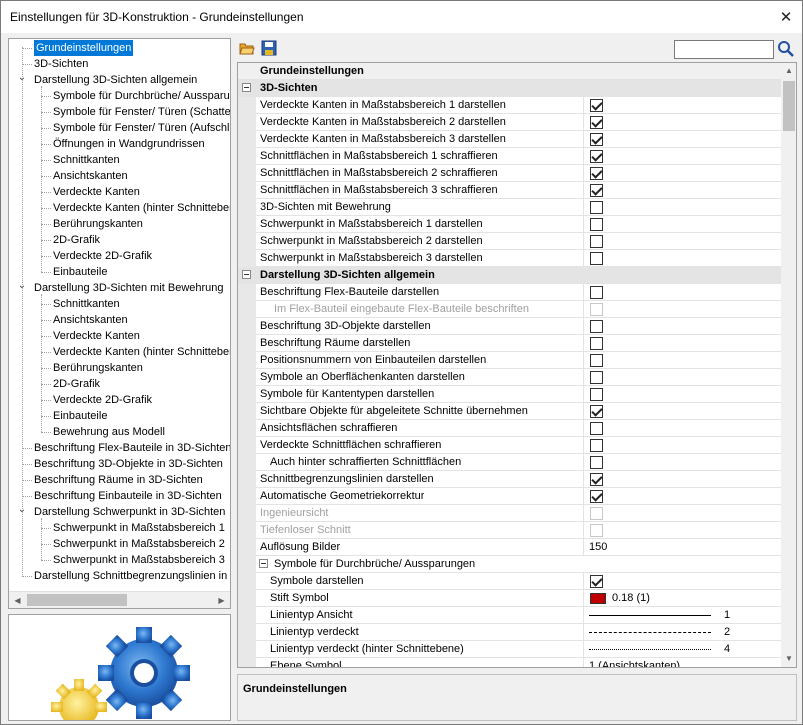 Image resolution: width=803 pixels, height=725 pixels. What do you see at coordinates (118, 480) in the screenshot?
I see `tree-item: Beschriftung Räume in 3D-Sichten` at bounding box center [118, 480].